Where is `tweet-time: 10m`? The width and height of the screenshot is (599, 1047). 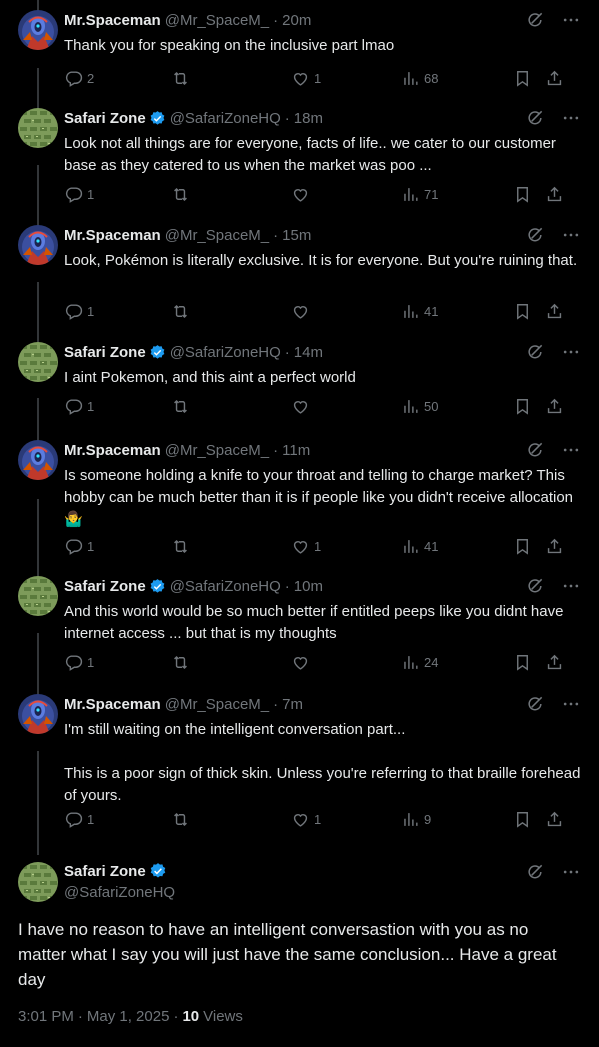
tweet-time: 10m is located at coordinates (308, 586).